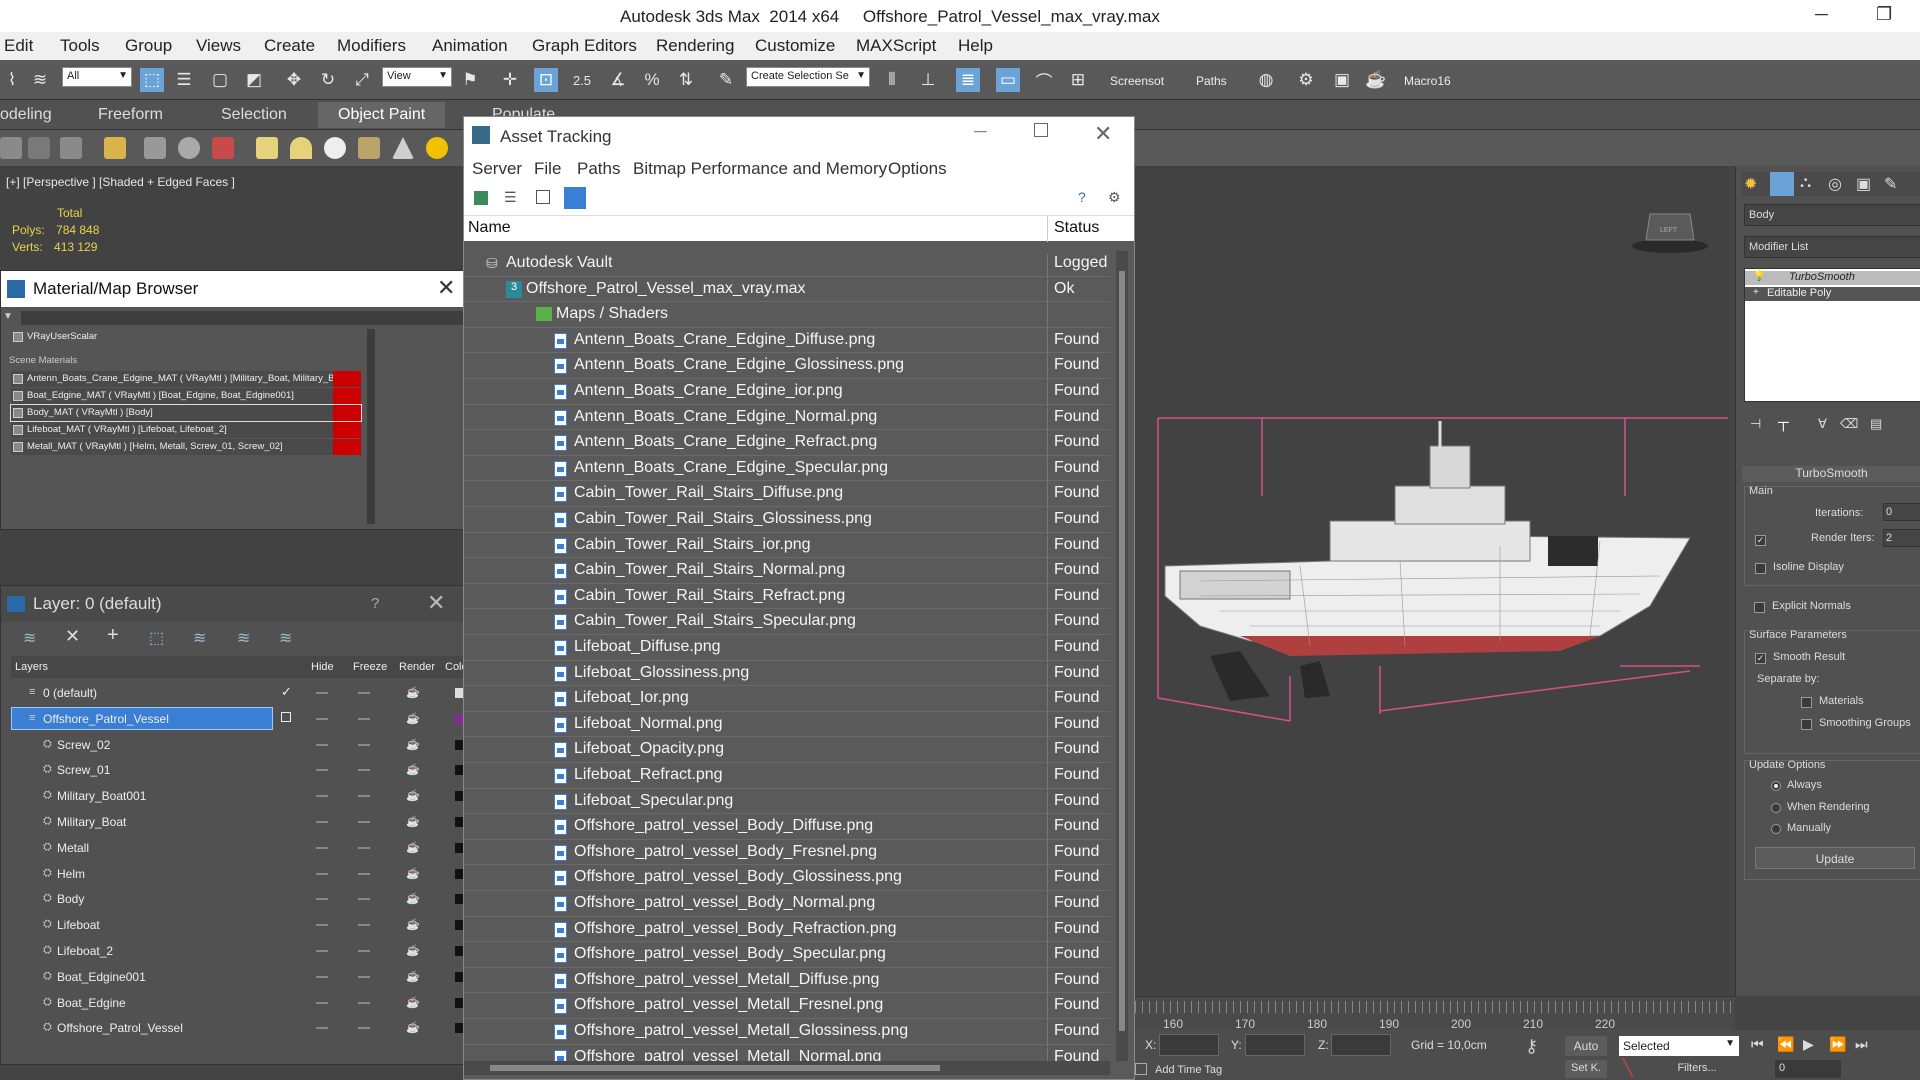 Image resolution: width=1920 pixels, height=1080 pixels. What do you see at coordinates (787, 598) in the screenshot?
I see `asset-row: Cabin_Tower_Rail_Stairs_Refract.png Found` at bounding box center [787, 598].